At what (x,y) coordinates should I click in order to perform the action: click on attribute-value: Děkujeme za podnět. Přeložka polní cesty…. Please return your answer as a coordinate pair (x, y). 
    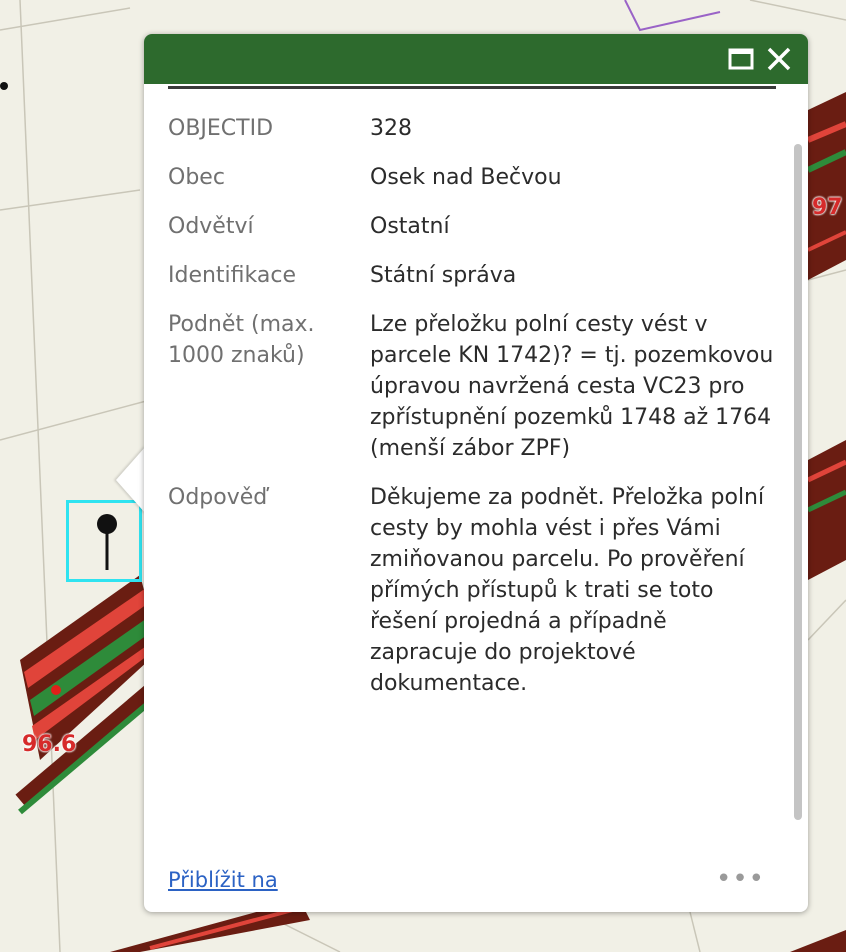
    Looking at the image, I should click on (567, 590).